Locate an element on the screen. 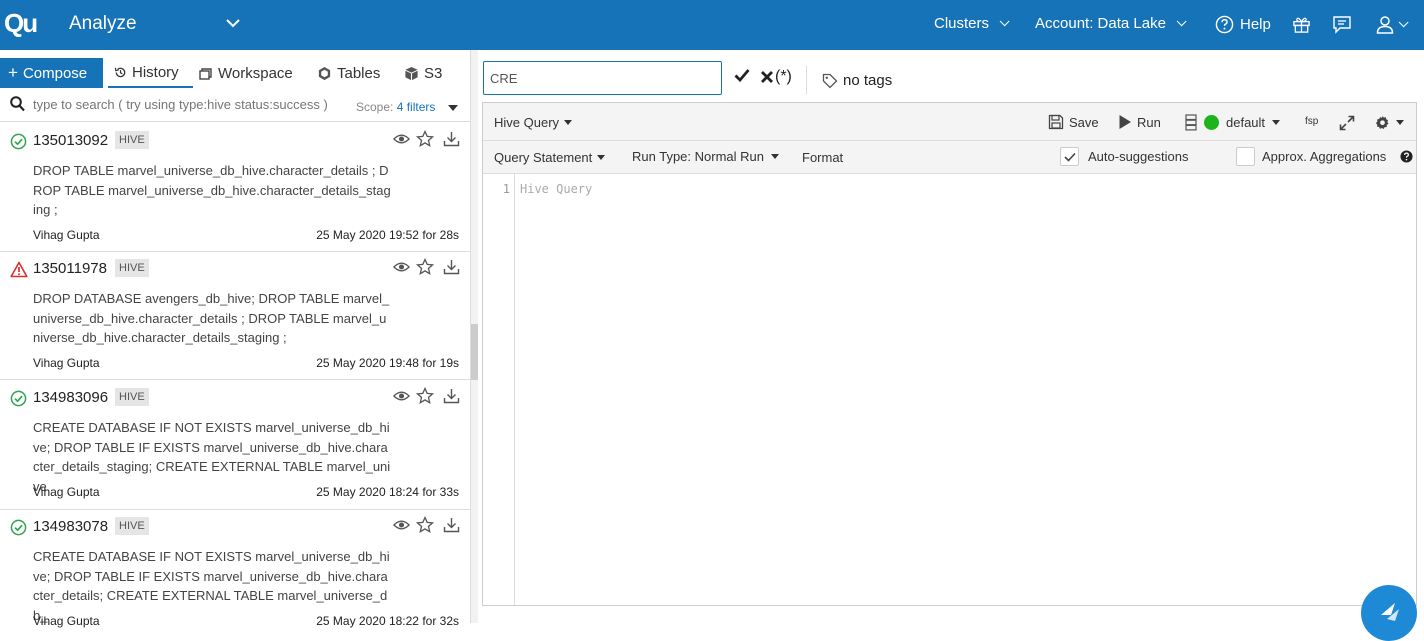  save-icon is located at coordinates (1056, 122).